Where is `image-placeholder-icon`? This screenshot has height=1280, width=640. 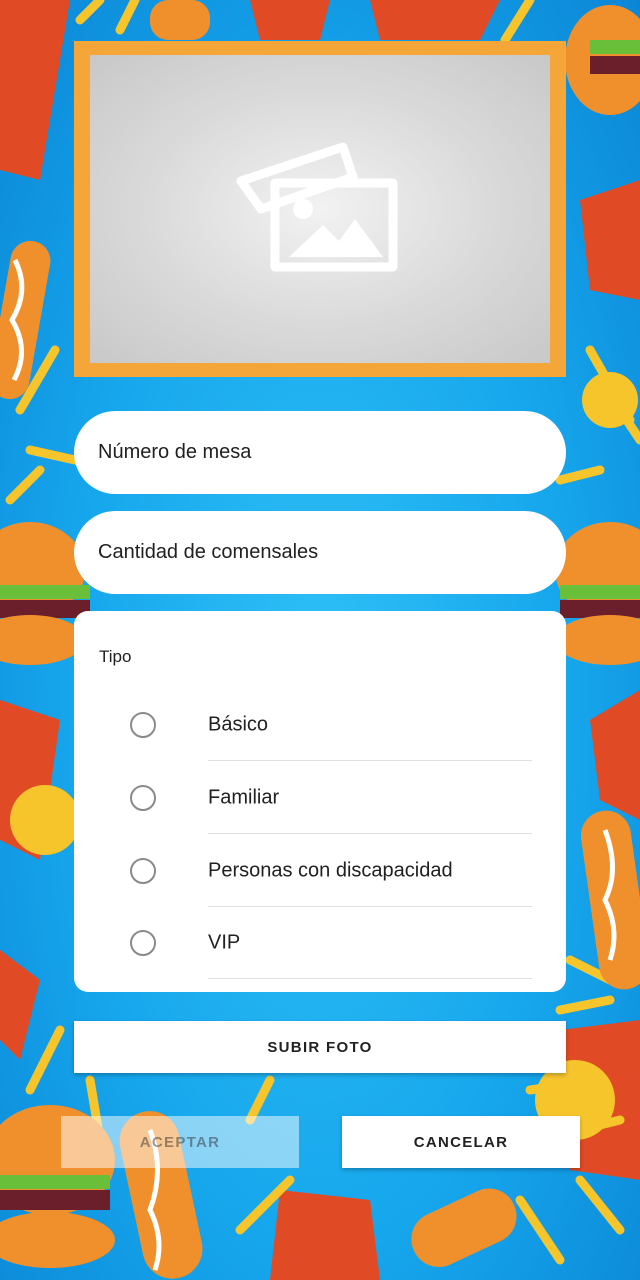
image-placeholder-icon is located at coordinates (317, 207).